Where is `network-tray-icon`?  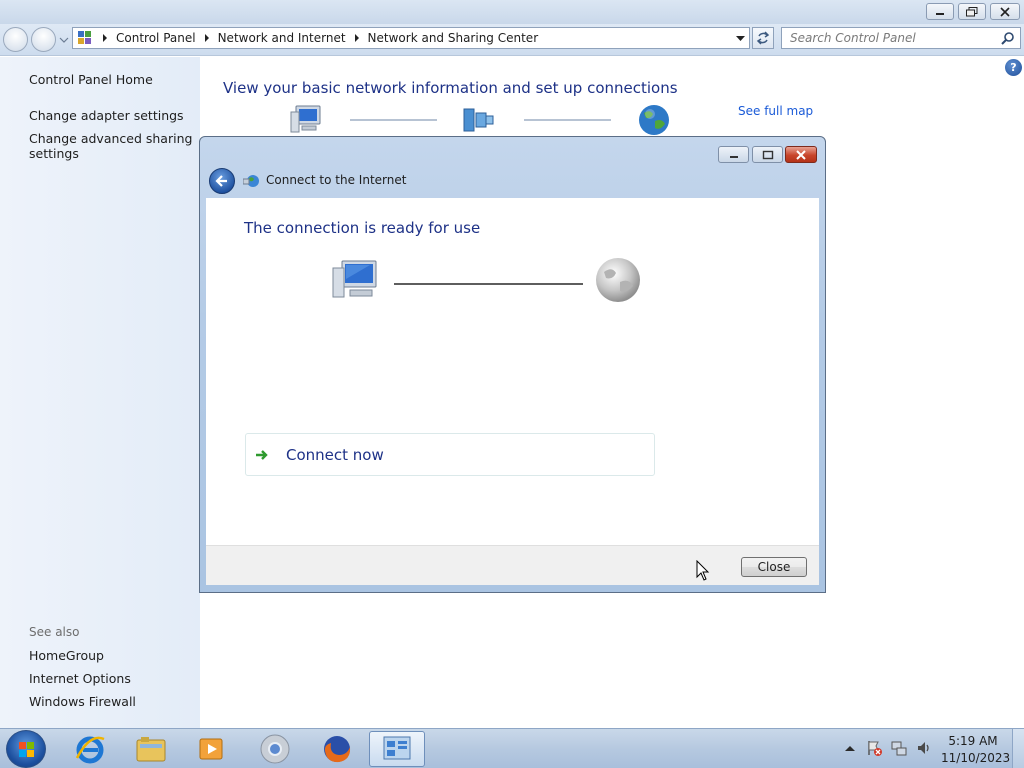
network-tray-icon is located at coordinates (899, 748).